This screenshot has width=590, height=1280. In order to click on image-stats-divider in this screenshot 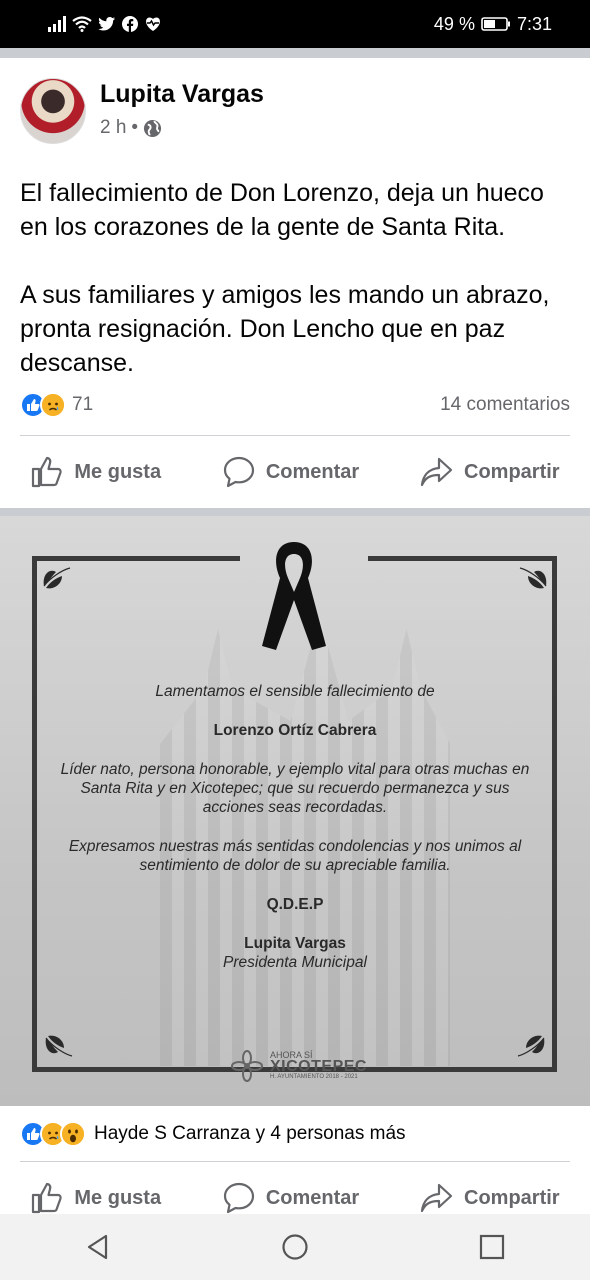, I will do `click(295, 1161)`.